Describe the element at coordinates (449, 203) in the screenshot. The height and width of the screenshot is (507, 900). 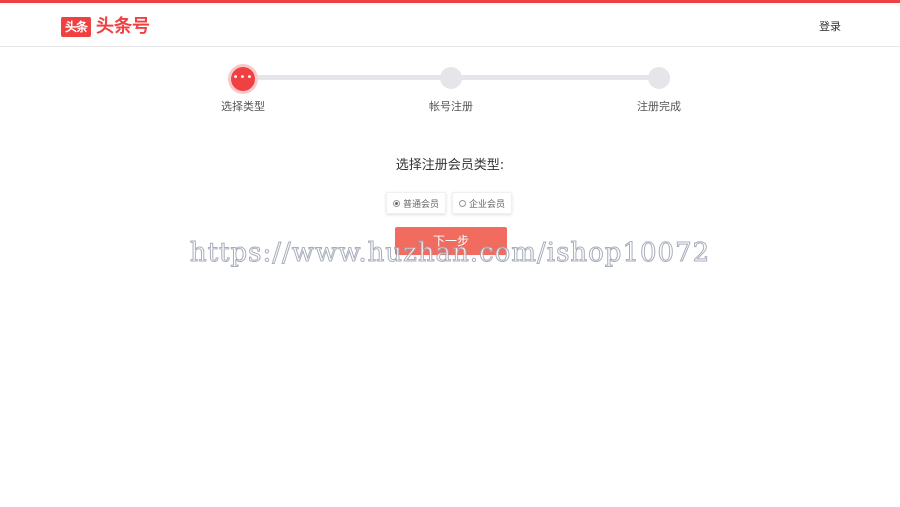
I see `member-type-options: 普通会员 企业会员` at that location.